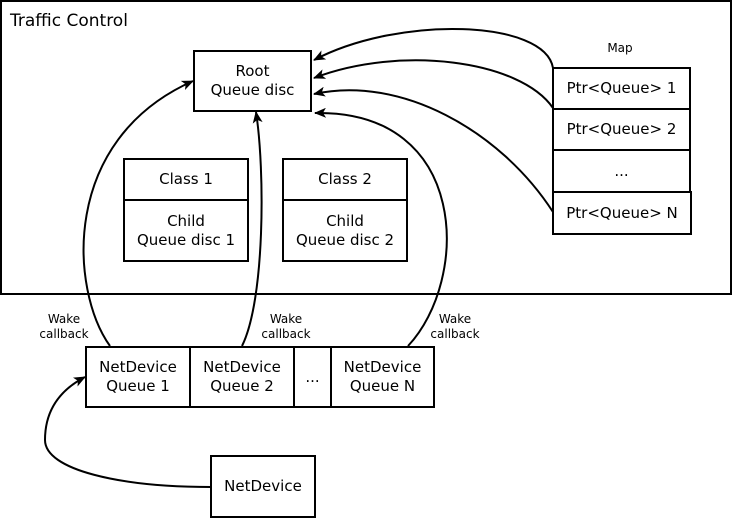  I want to click on wake-n-line2: callback, so click(455, 334).